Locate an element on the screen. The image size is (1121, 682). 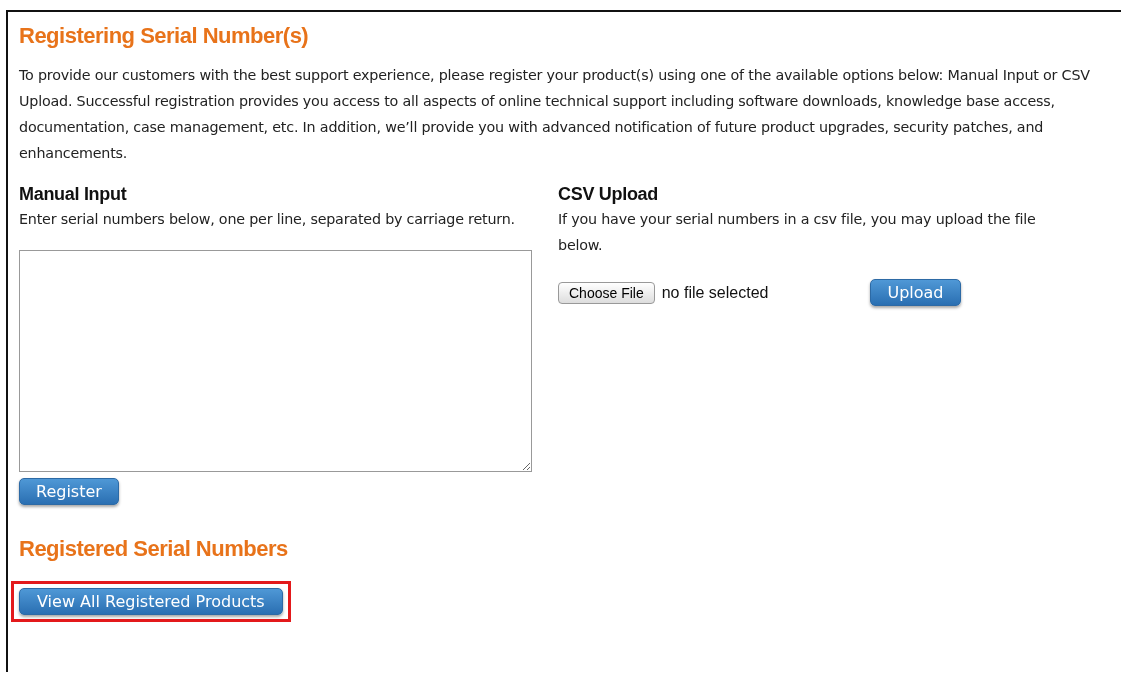
section-heading: Registered Serial Numbers is located at coordinates (154, 549).